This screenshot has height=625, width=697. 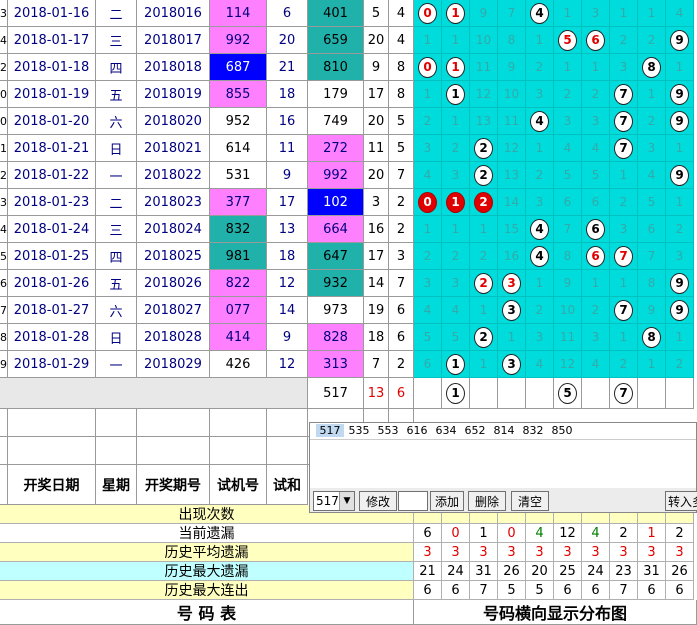 What do you see at coordinates (238, 94) in the screenshot?
I see `cell-test: 855` at bounding box center [238, 94].